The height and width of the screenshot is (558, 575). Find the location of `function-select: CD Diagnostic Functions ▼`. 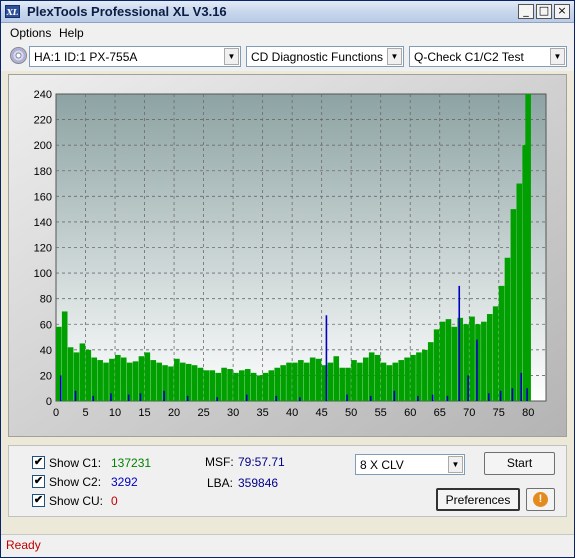

function-select: CD Diagnostic Functions ▼ is located at coordinates (325, 56).